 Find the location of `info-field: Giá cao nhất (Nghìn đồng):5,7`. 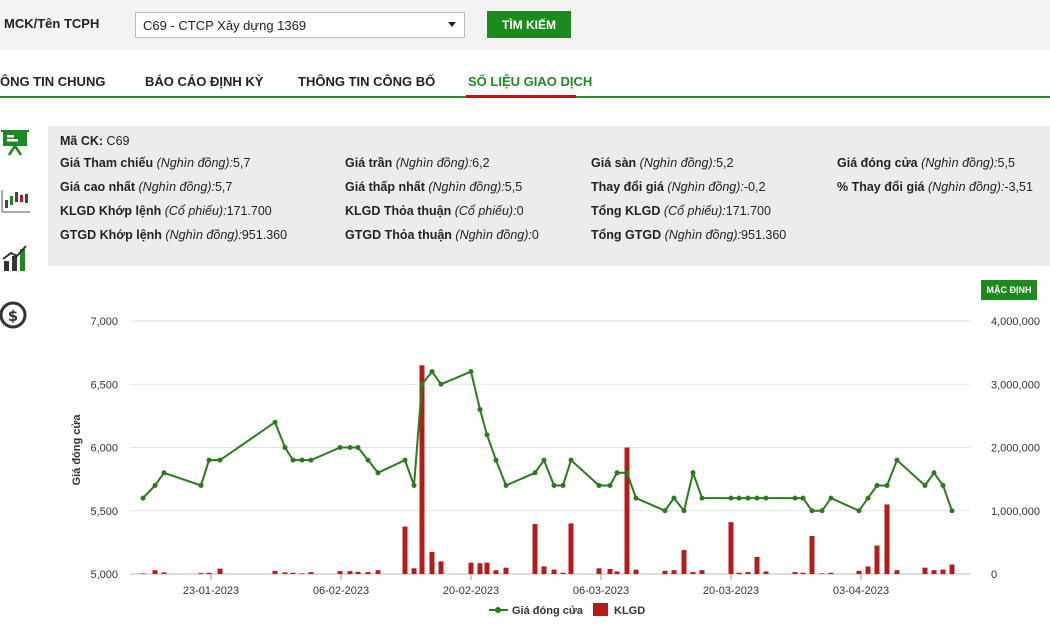

info-field: Giá cao nhất (Nghìn đồng):5,7 is located at coordinates (146, 187).